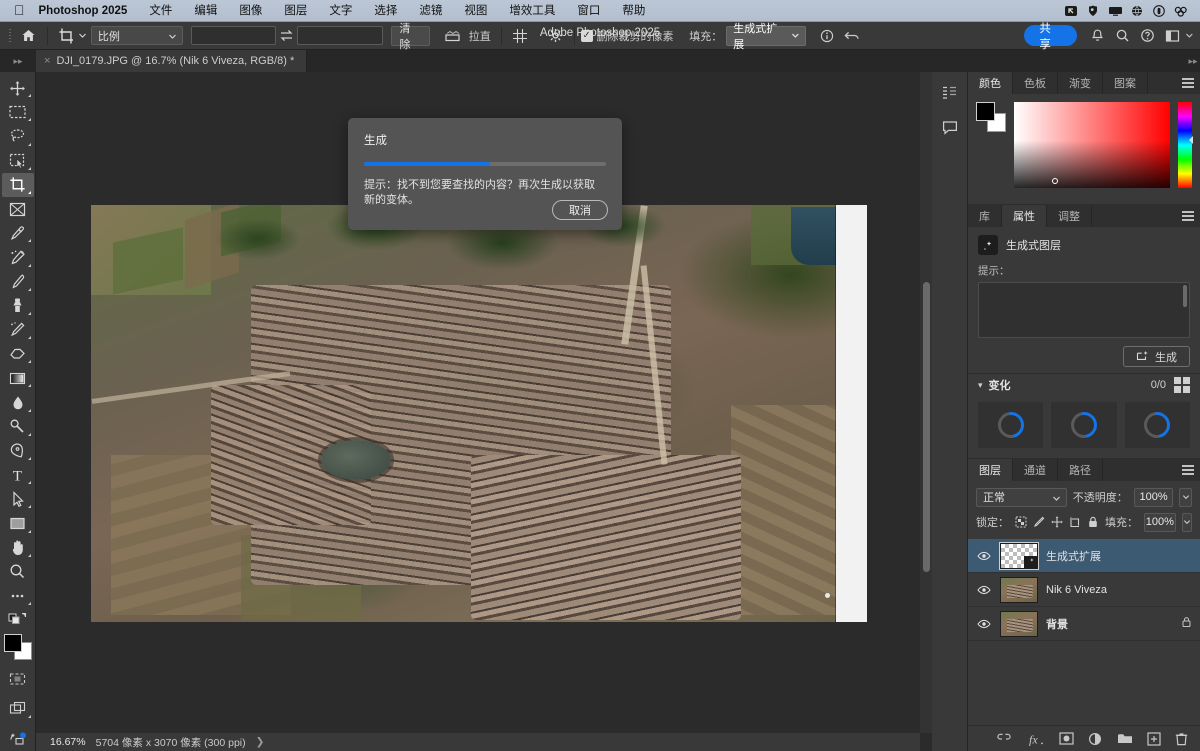 This screenshot has height=751, width=1200. Describe the element at coordinates (18, 233) in the screenshot. I see `tool-eyedropper` at that location.